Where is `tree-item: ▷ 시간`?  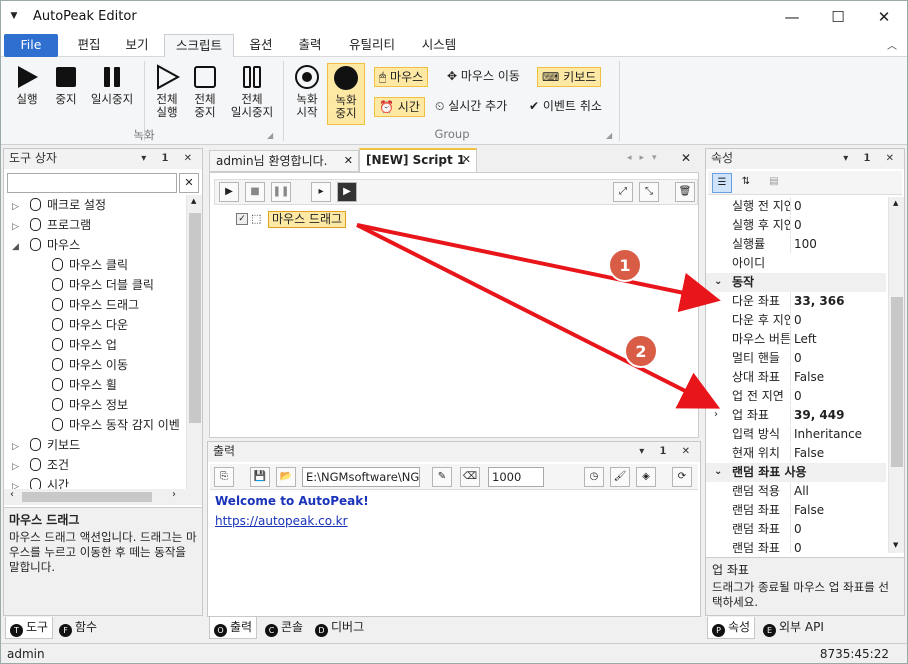 tree-item: ▷ 시간 is located at coordinates (40, 482).